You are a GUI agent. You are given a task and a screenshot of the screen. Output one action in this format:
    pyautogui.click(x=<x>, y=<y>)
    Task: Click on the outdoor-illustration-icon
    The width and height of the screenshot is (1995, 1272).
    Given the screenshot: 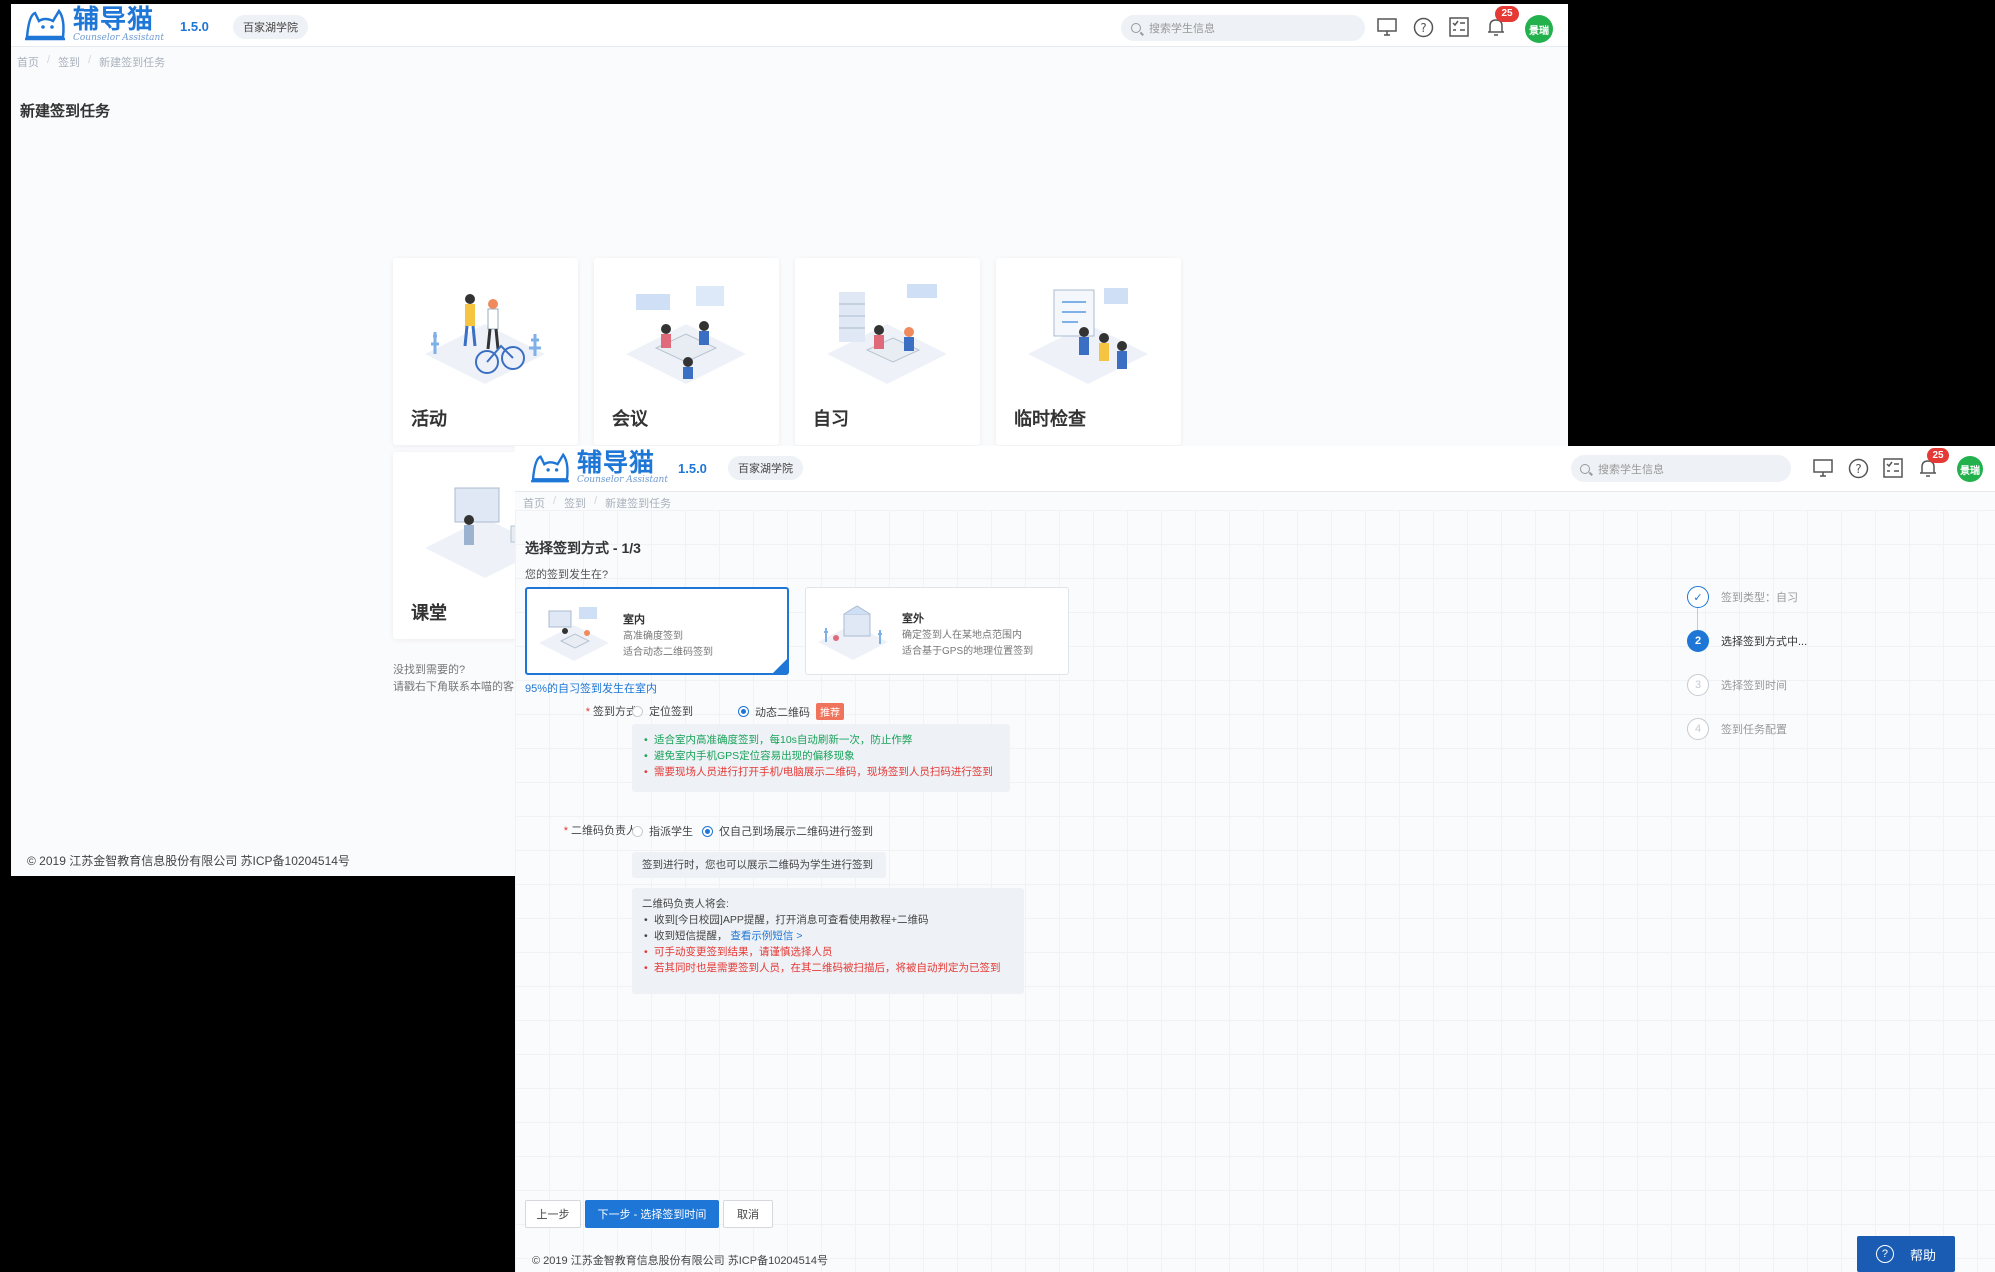 What is the action you would take?
    pyautogui.click(x=853, y=632)
    